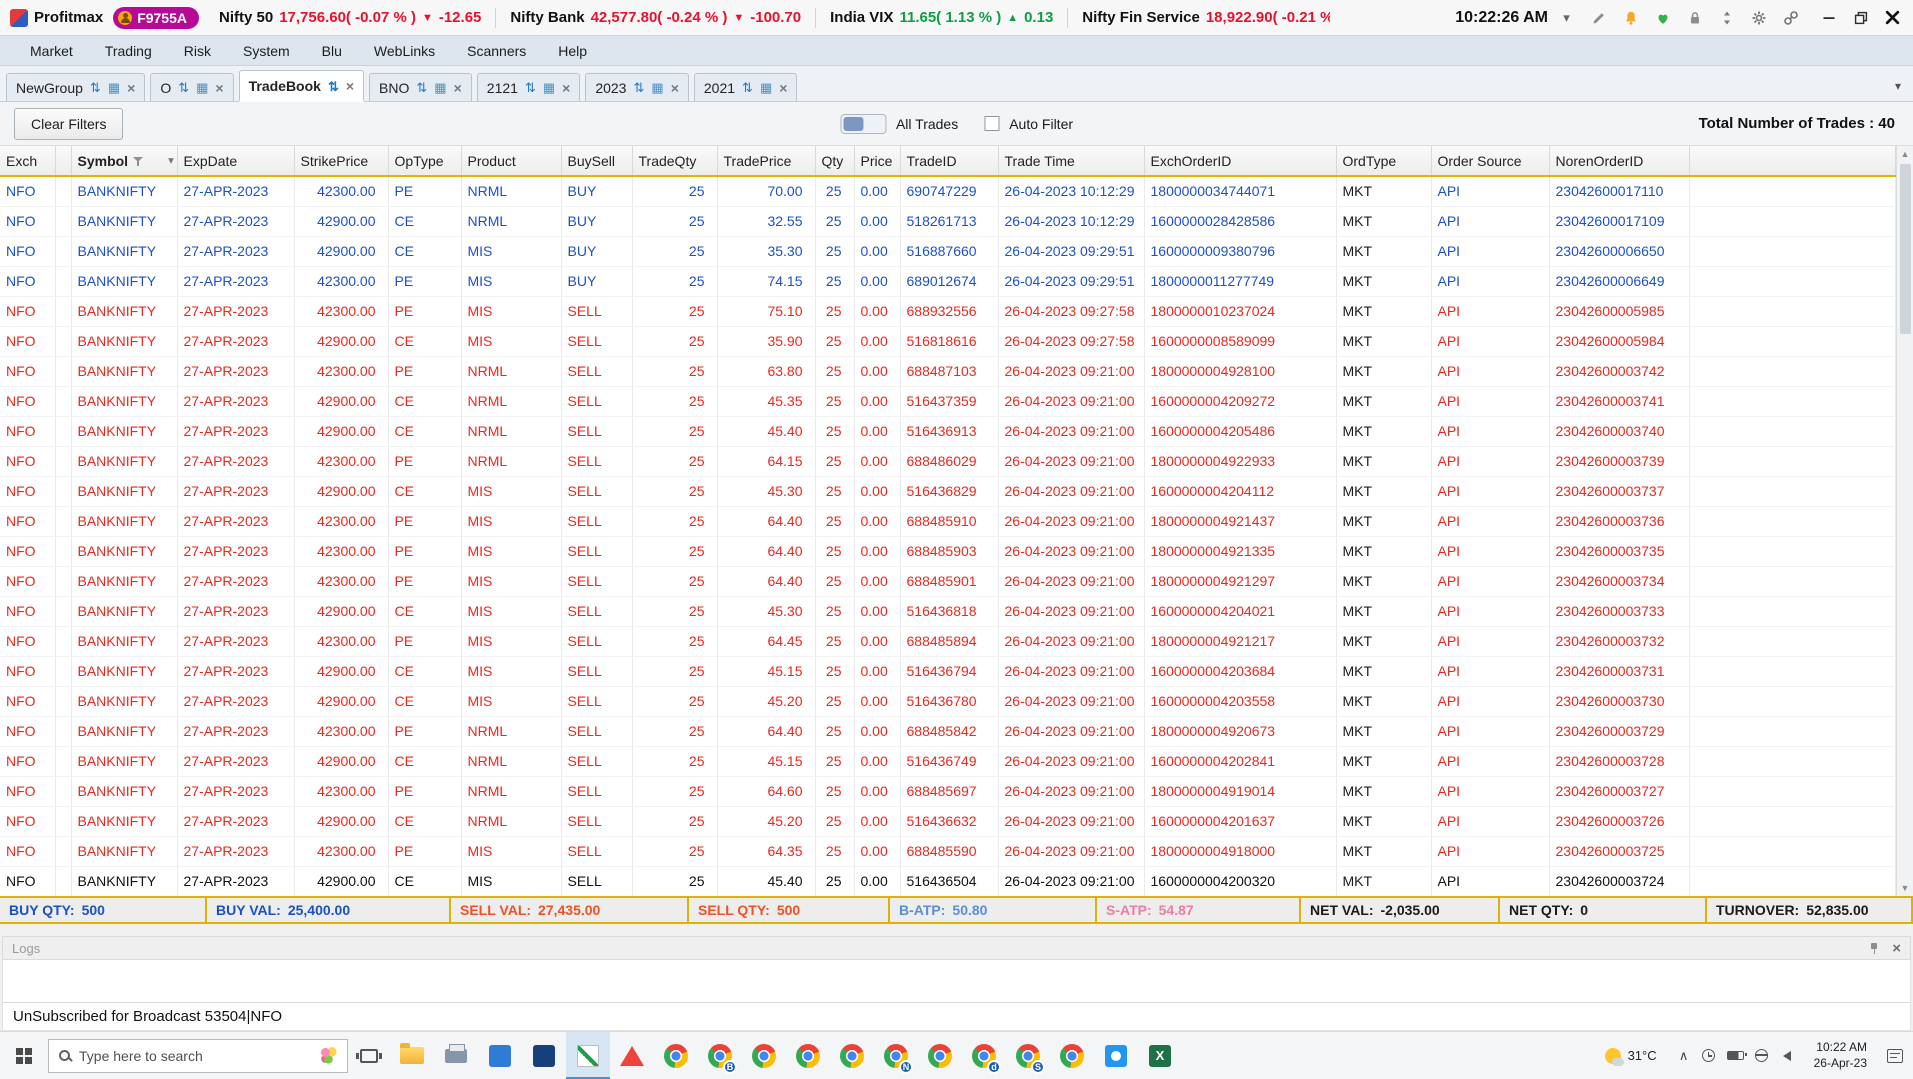  Describe the element at coordinates (949, 161) in the screenshot. I see `col-header-tradeid: TradeID` at that location.